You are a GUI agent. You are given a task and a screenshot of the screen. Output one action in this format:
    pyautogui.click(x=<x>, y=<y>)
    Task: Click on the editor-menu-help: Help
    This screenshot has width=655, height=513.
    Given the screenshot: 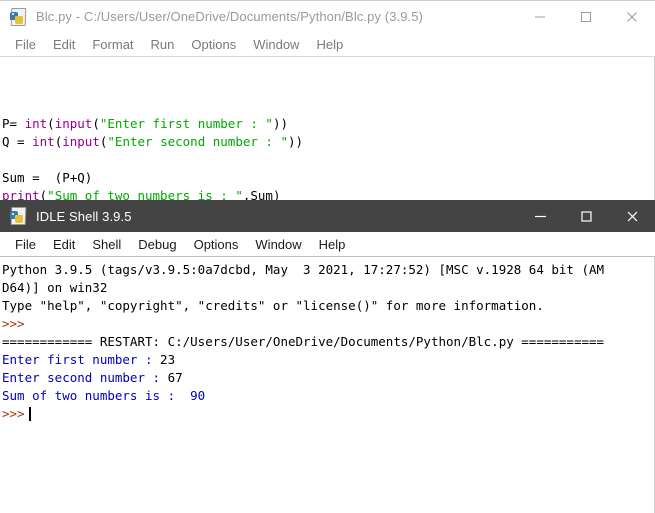 What is the action you would take?
    pyautogui.click(x=330, y=44)
    